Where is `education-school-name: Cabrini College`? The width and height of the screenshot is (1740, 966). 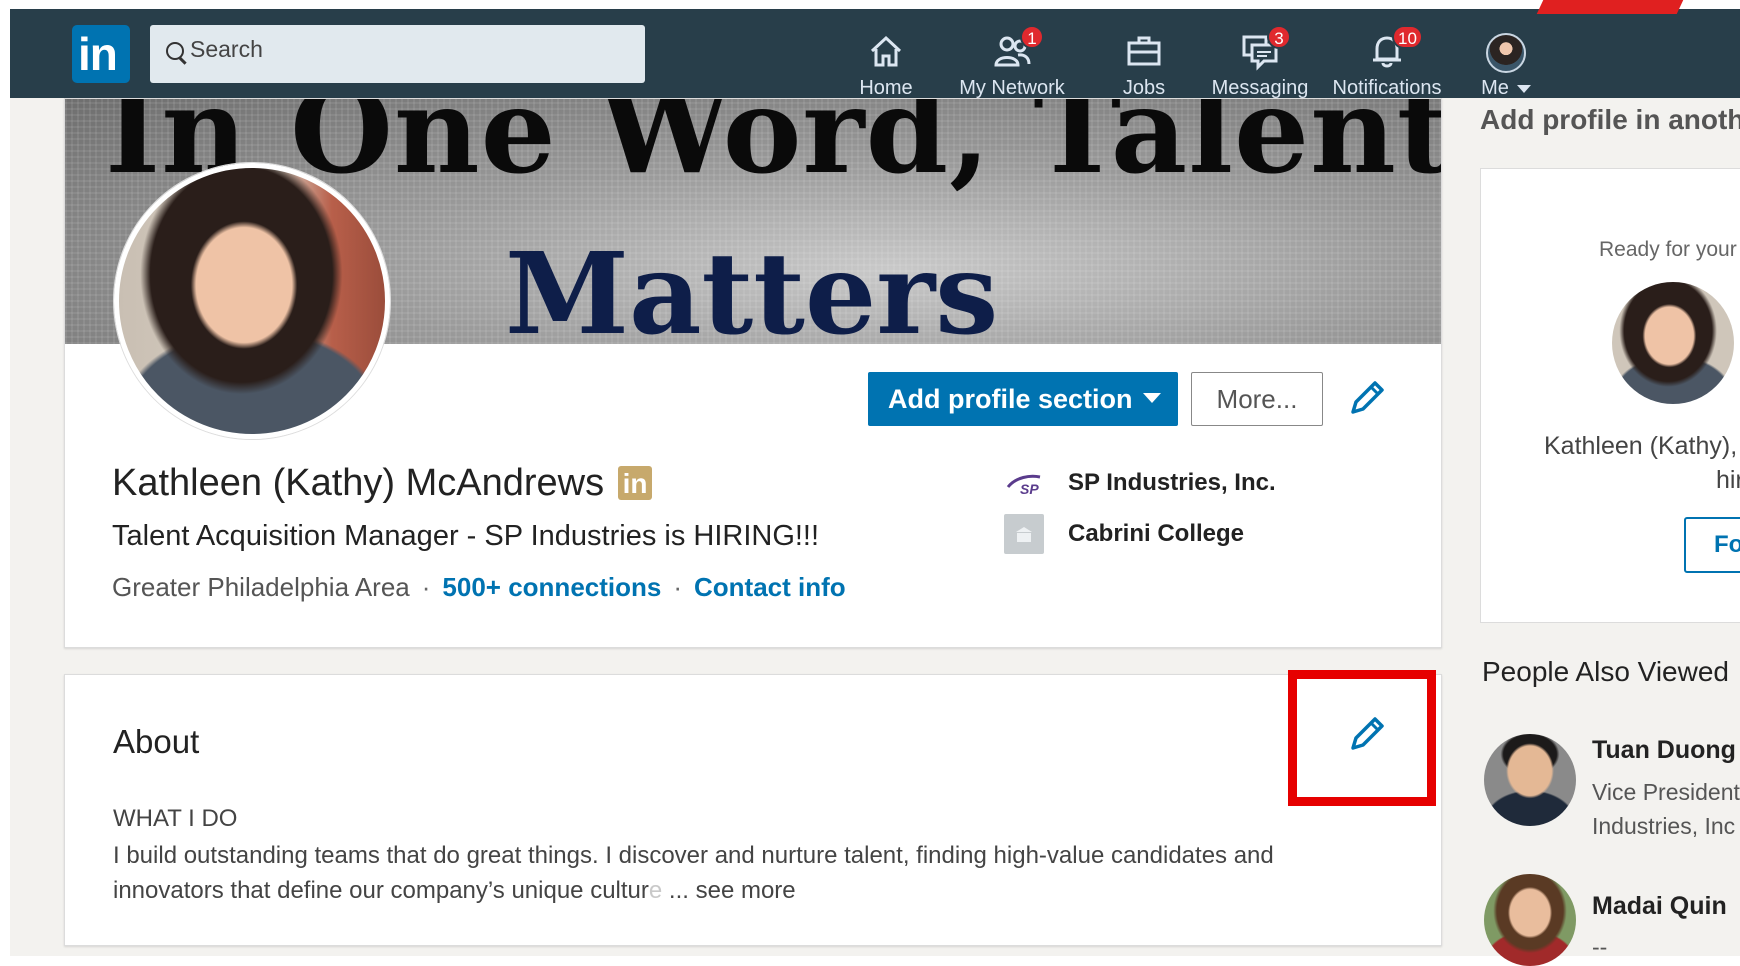 education-school-name: Cabrini College is located at coordinates (1156, 533).